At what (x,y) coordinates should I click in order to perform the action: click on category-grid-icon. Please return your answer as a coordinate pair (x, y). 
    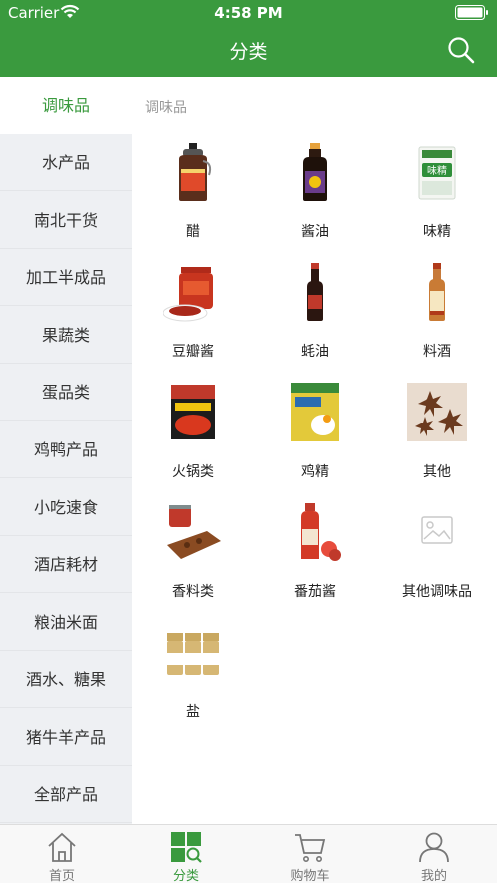
    Looking at the image, I should click on (186, 847).